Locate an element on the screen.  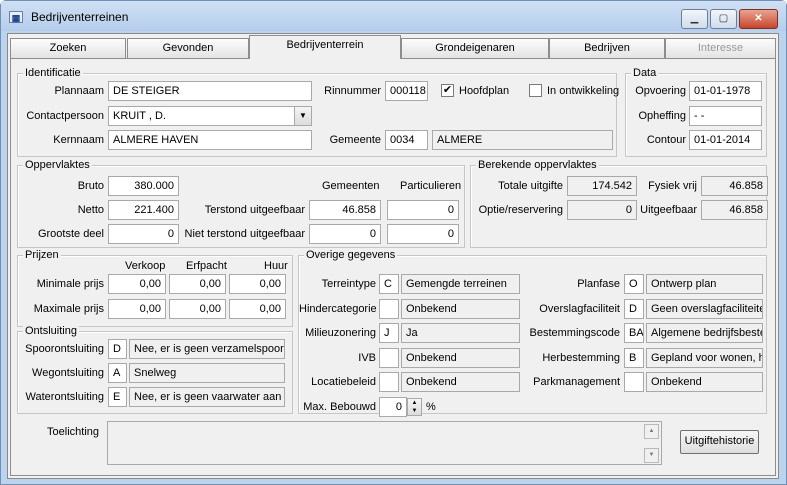
max-bebouwd-spinner: ▲ ▼ is located at coordinates (414, 407).